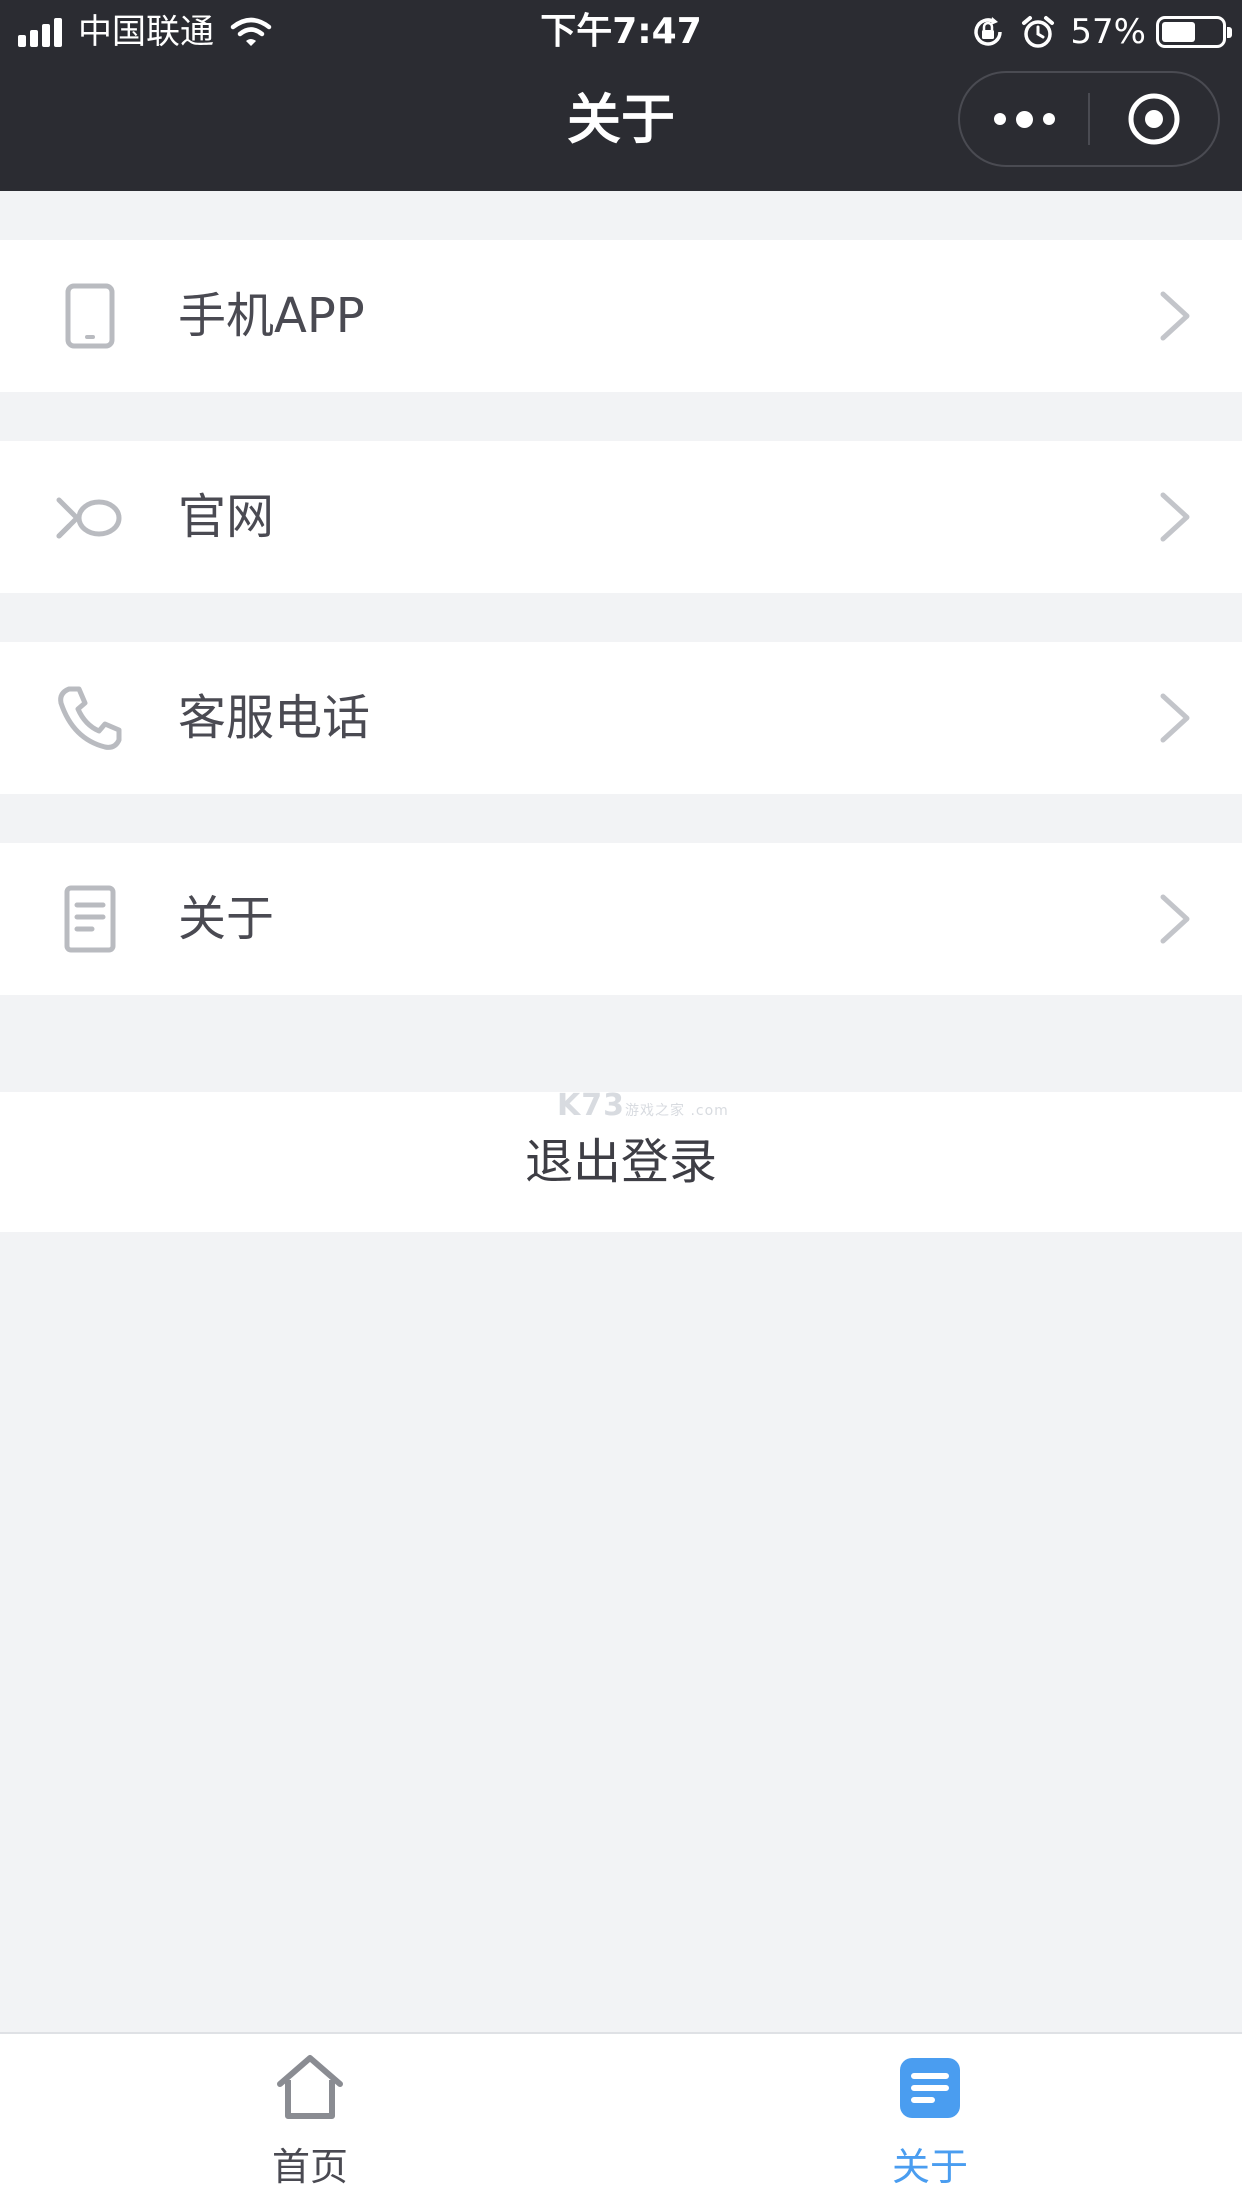 The image size is (1242, 2208). I want to click on battery-icon, so click(1194, 32).